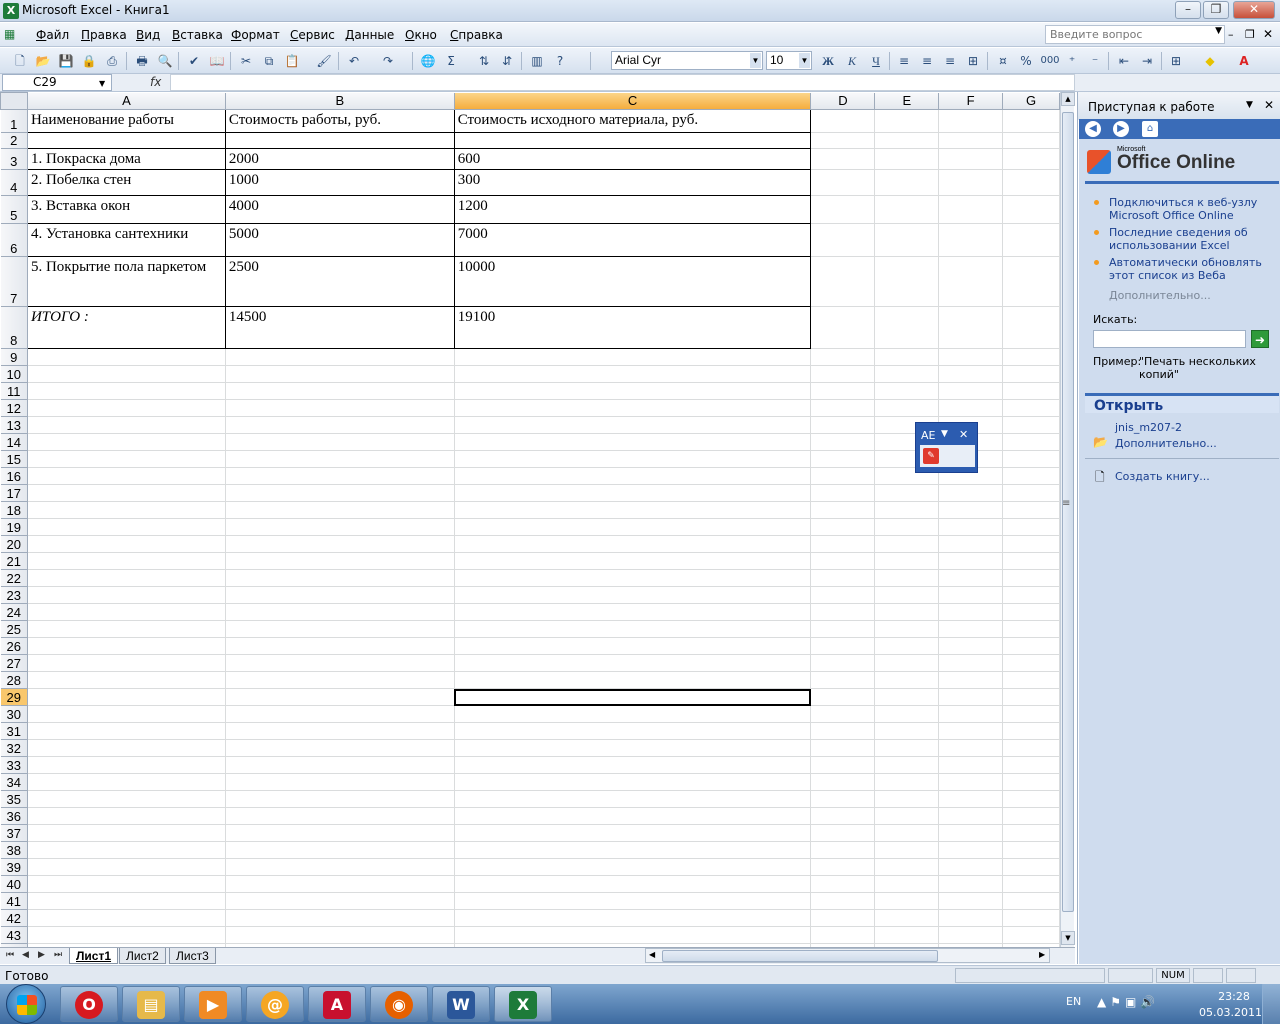  I want to click on column-header: D, so click(843, 101).